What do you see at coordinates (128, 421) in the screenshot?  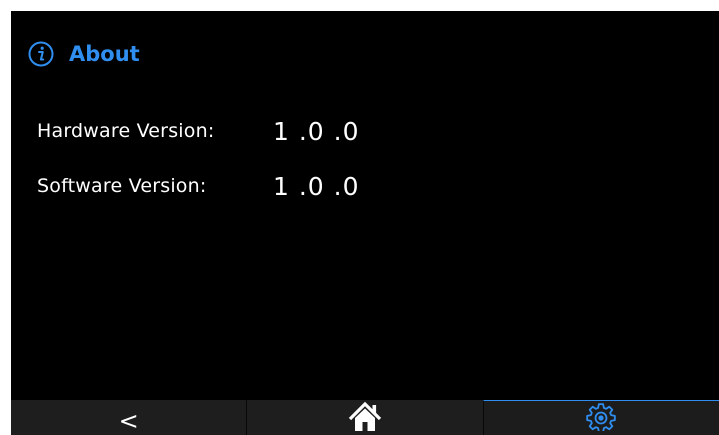 I see `back-label: <` at bounding box center [128, 421].